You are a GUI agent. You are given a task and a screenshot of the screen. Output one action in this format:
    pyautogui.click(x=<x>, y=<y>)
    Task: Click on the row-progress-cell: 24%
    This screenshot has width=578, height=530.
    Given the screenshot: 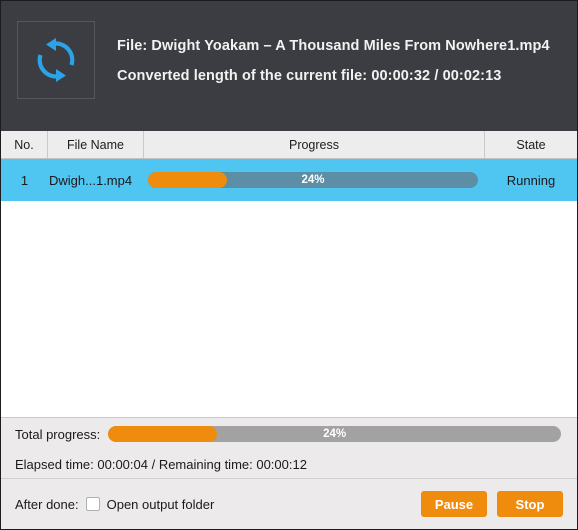 What is the action you would take?
    pyautogui.click(x=314, y=180)
    